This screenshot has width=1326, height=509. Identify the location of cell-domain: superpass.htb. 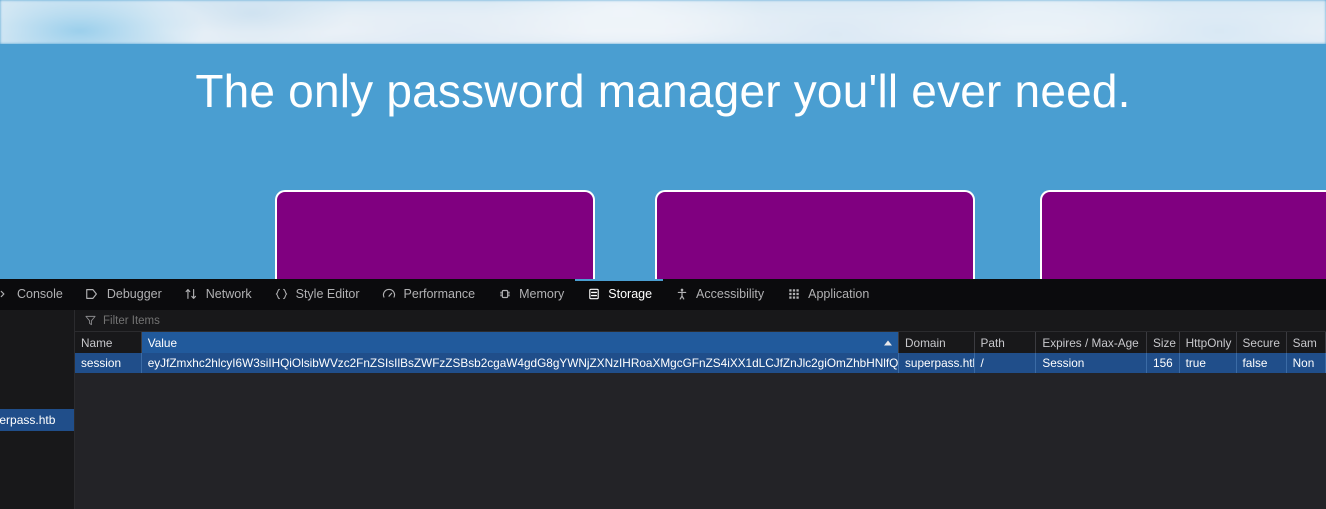
(937, 363).